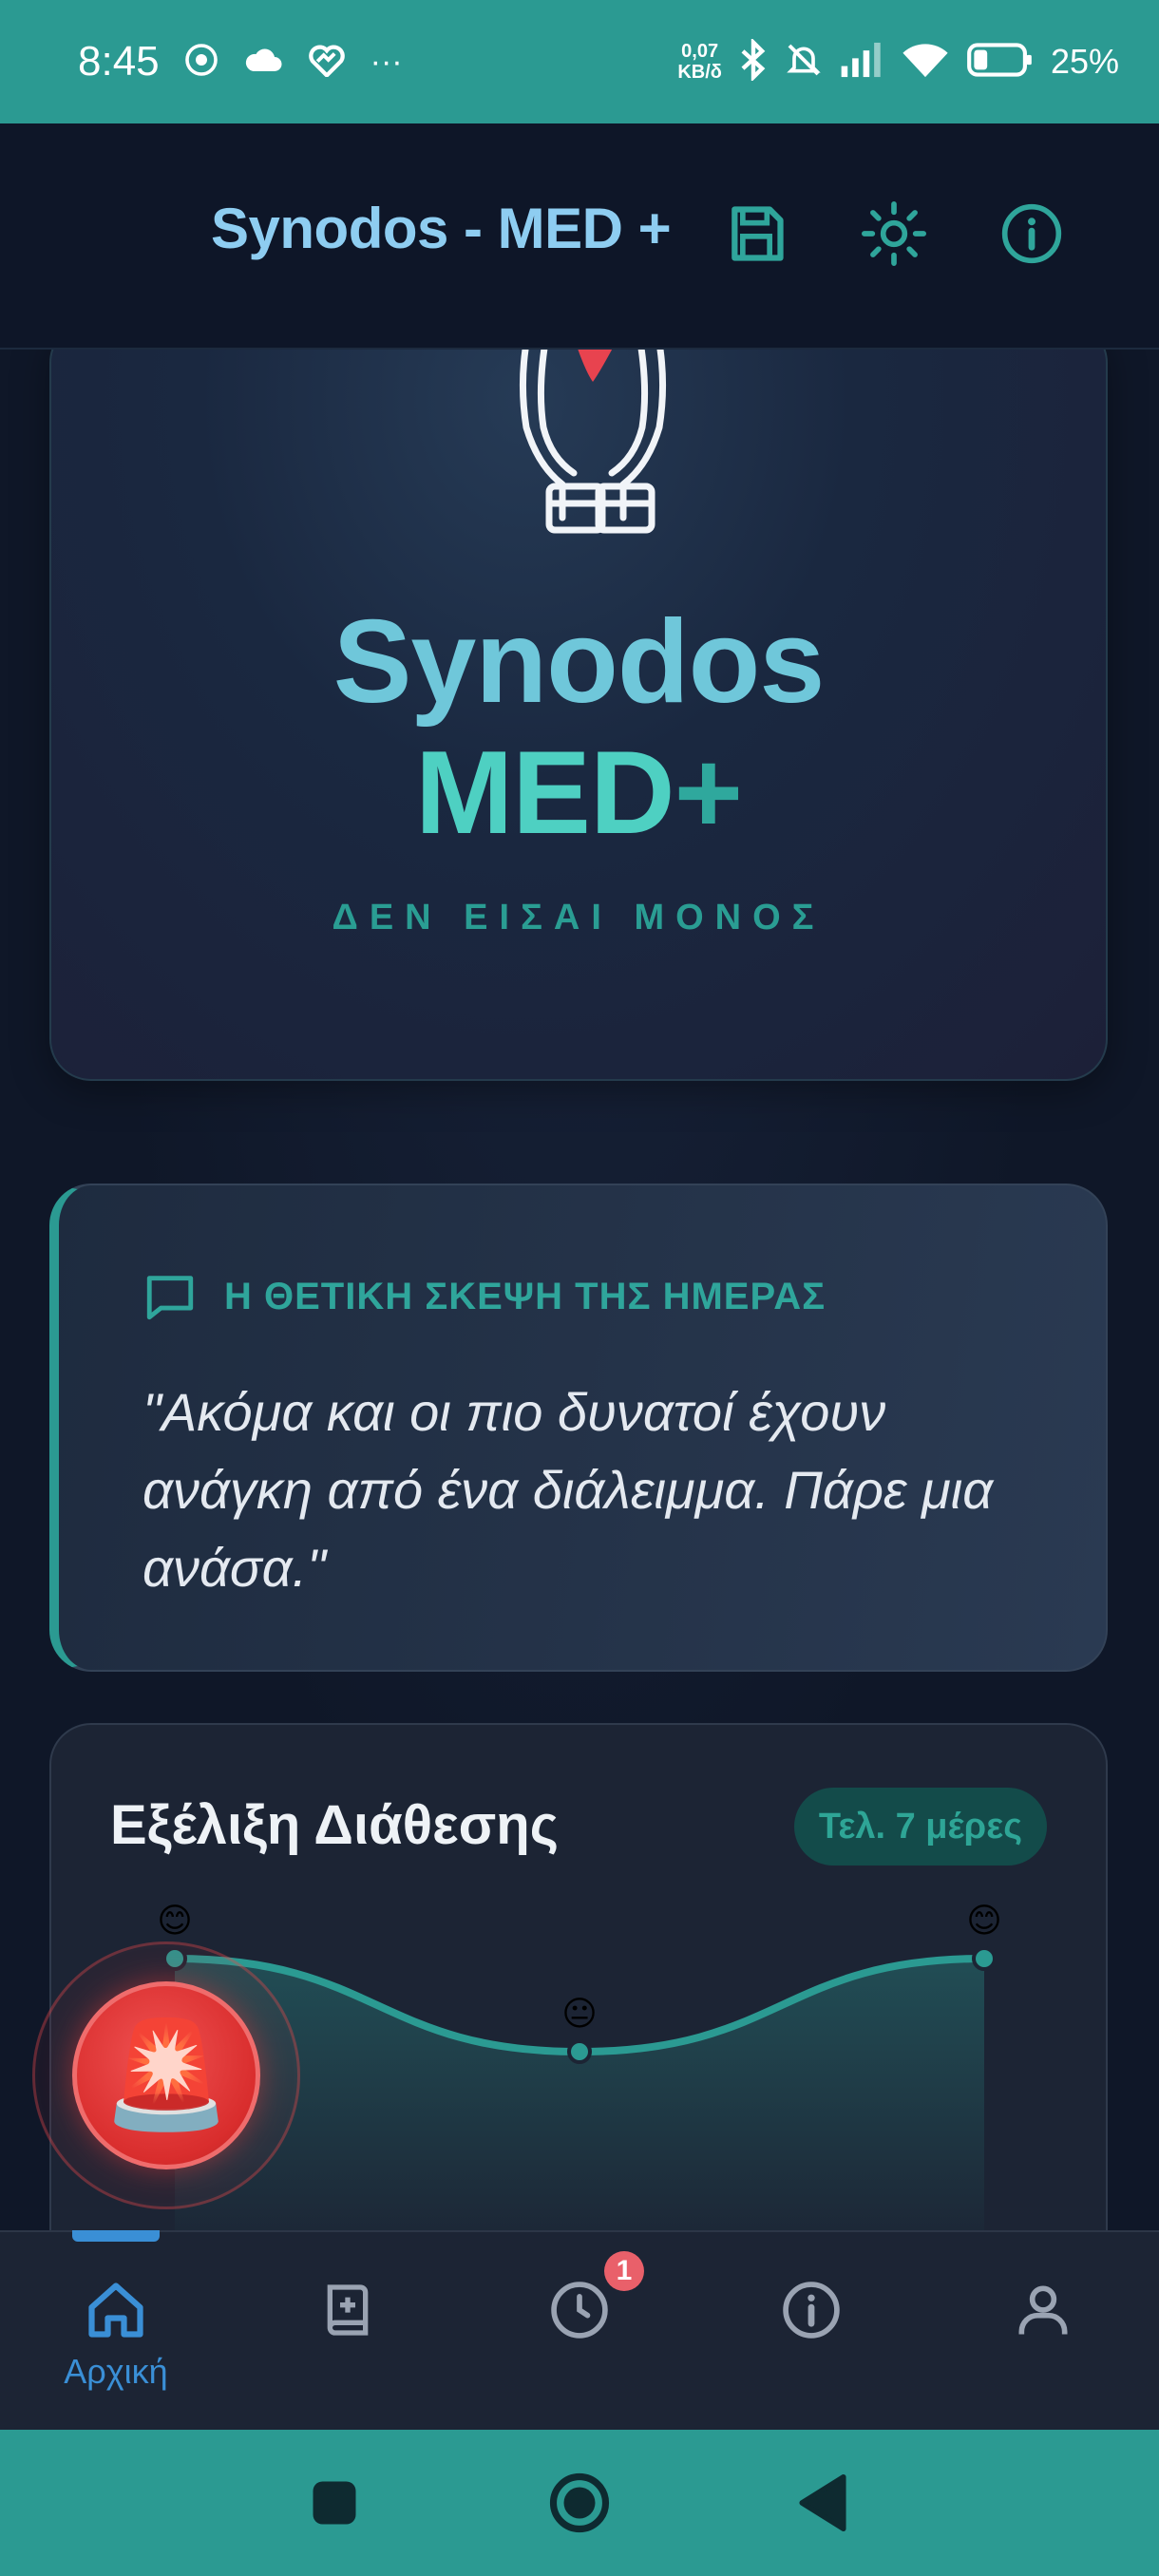  Describe the element at coordinates (525, 1296) in the screenshot. I see `quote-label: Η ΘΕΤΙΚΗ ΣΚΕΨΗ ΤΗΣ ΗΜΕΡΑΣ` at that location.